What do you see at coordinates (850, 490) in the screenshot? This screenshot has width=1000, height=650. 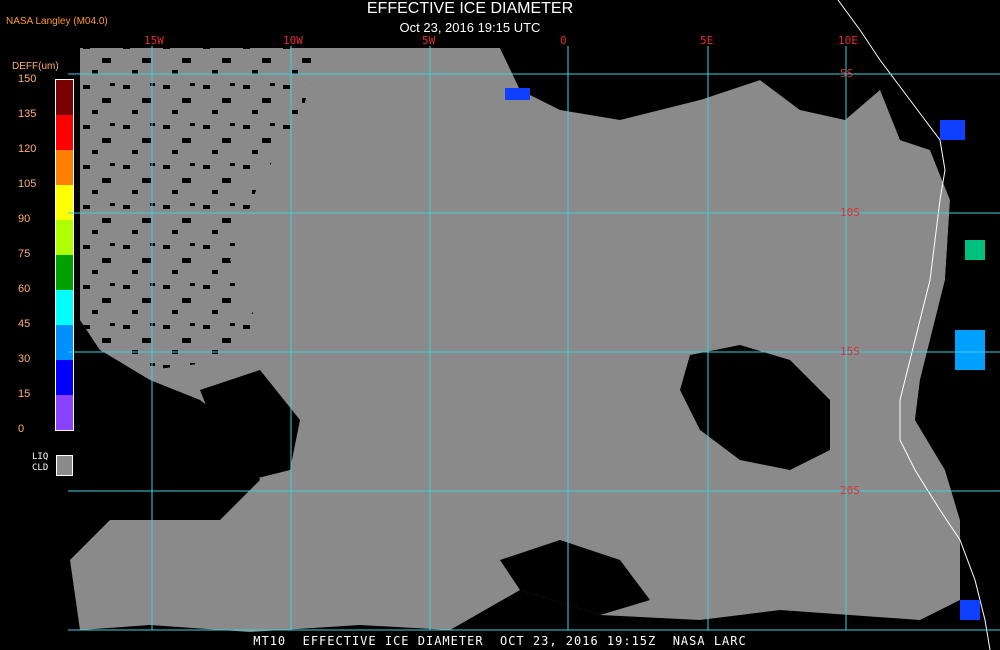 I see `latitude-label: 20S` at bounding box center [850, 490].